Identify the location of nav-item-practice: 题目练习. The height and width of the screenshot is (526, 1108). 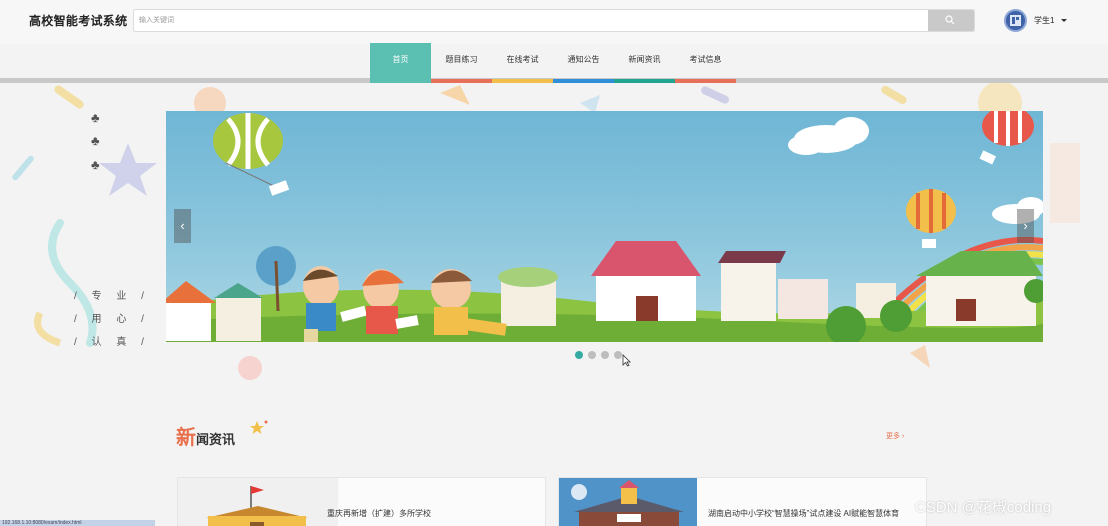
(461, 63).